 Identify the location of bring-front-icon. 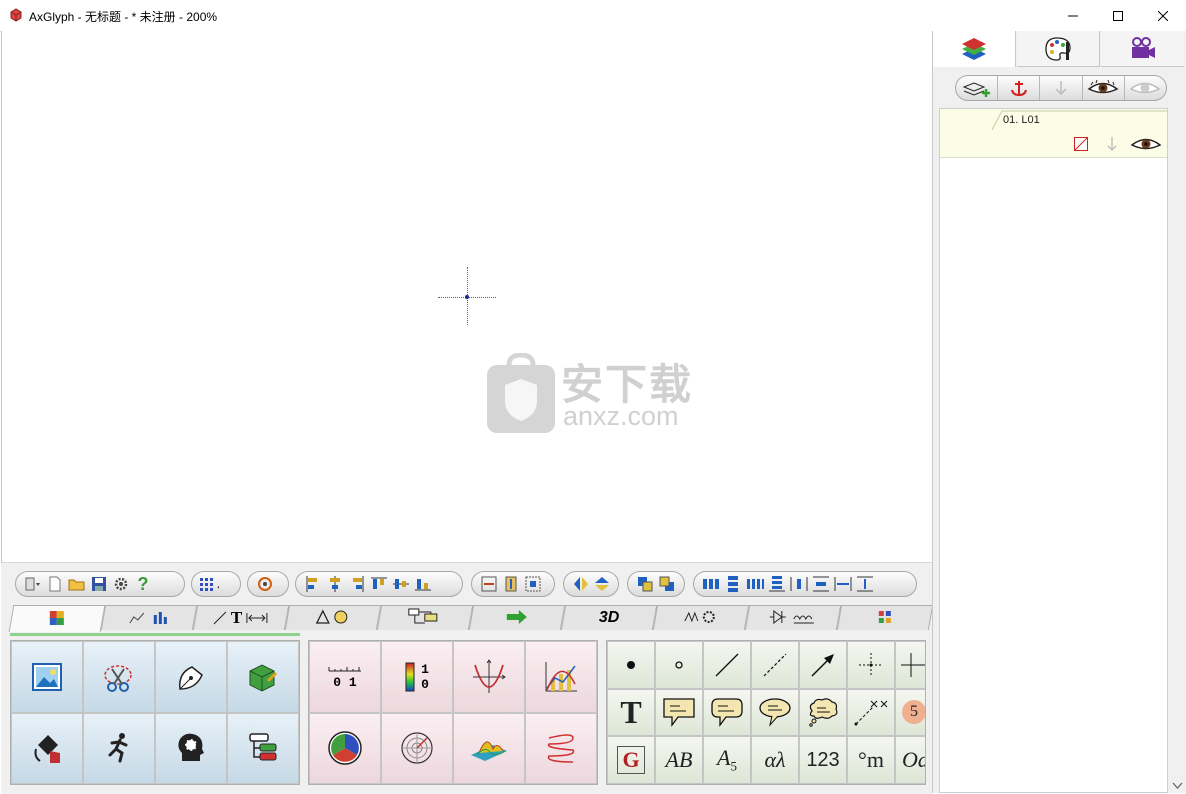
(645, 584).